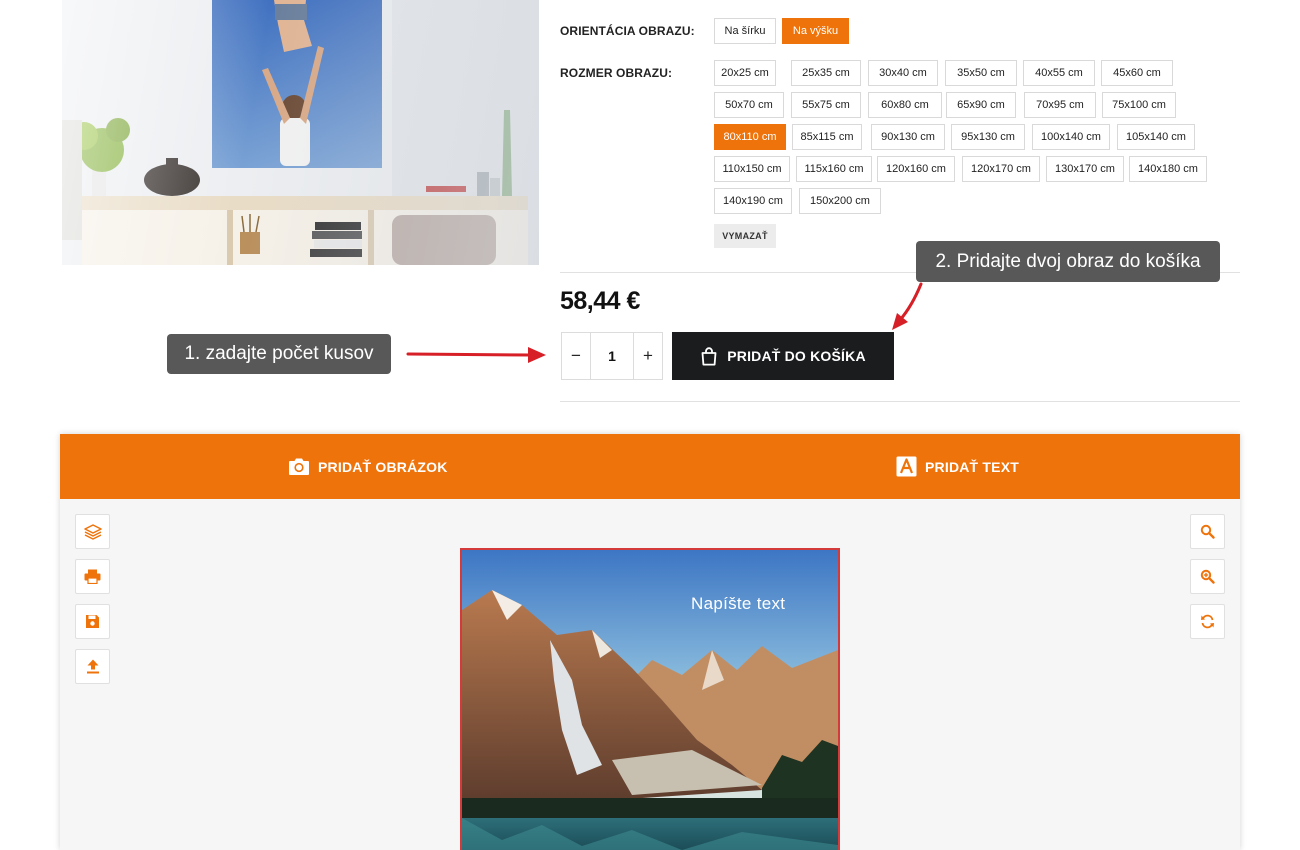  I want to click on tab-add-text: PRIDAŤ TEXT, so click(957, 466).